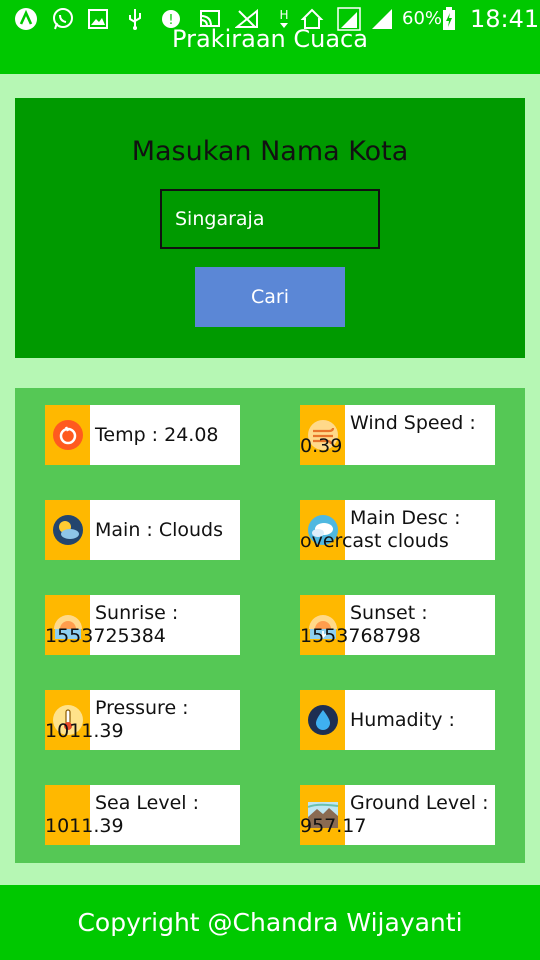  Describe the element at coordinates (147, 803) in the screenshot. I see `sea-level-label: Sea Level :` at that location.